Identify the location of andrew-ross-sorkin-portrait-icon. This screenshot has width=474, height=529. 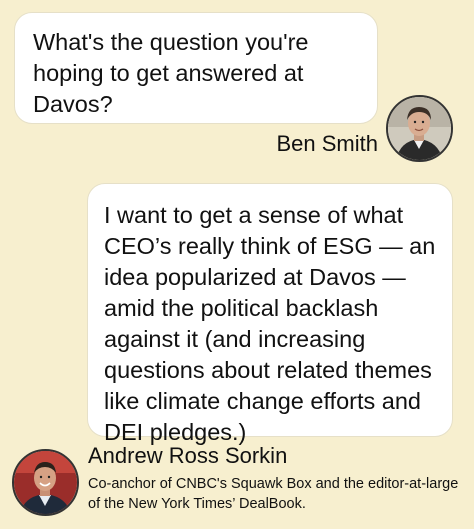
(45, 482).